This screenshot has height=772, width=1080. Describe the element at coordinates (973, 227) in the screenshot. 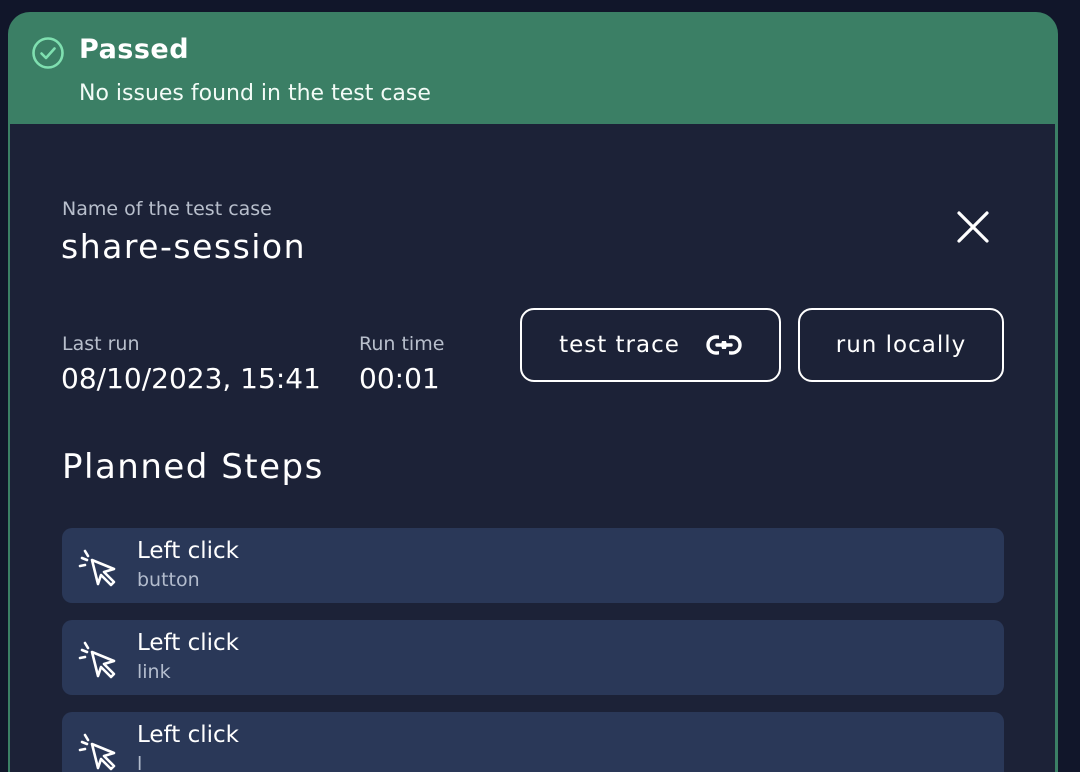

I see `close-icon` at that location.